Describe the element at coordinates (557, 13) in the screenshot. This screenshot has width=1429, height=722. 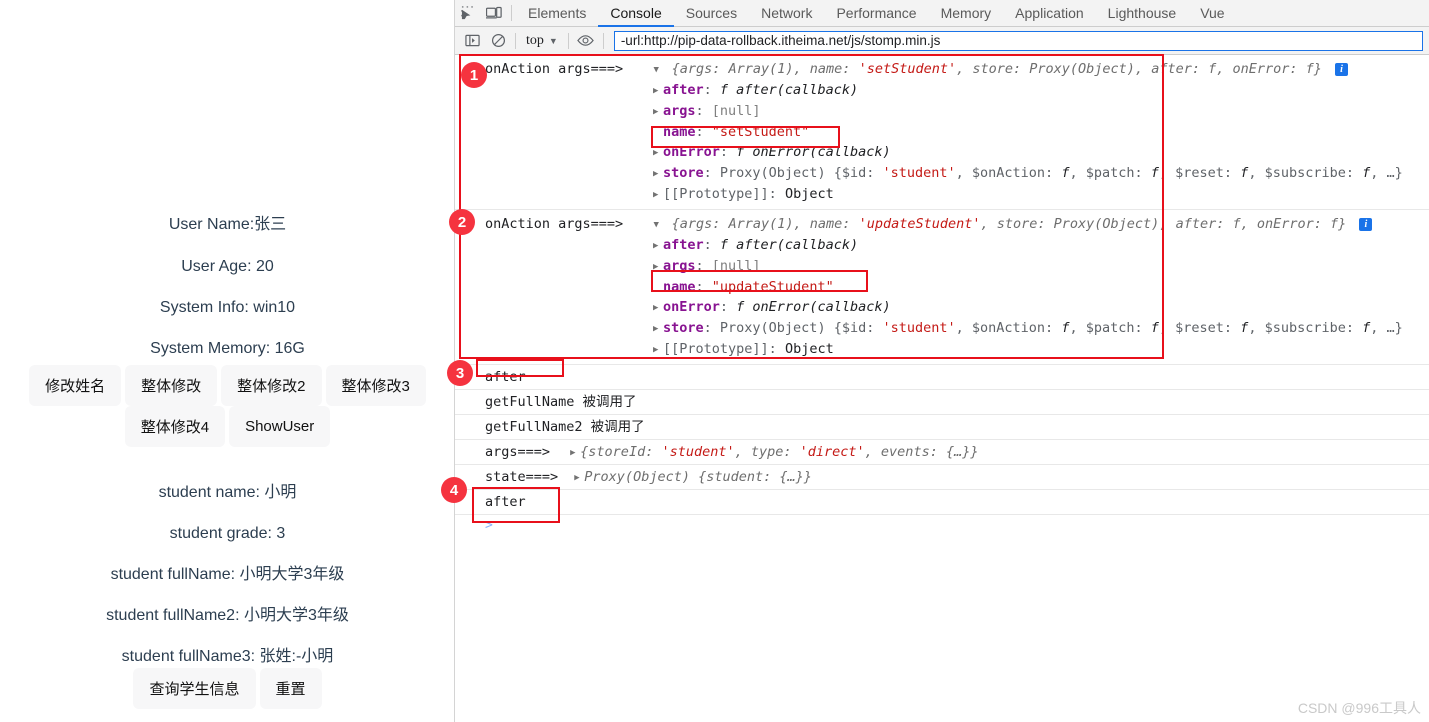
I see `tab-elements: Elements` at that location.